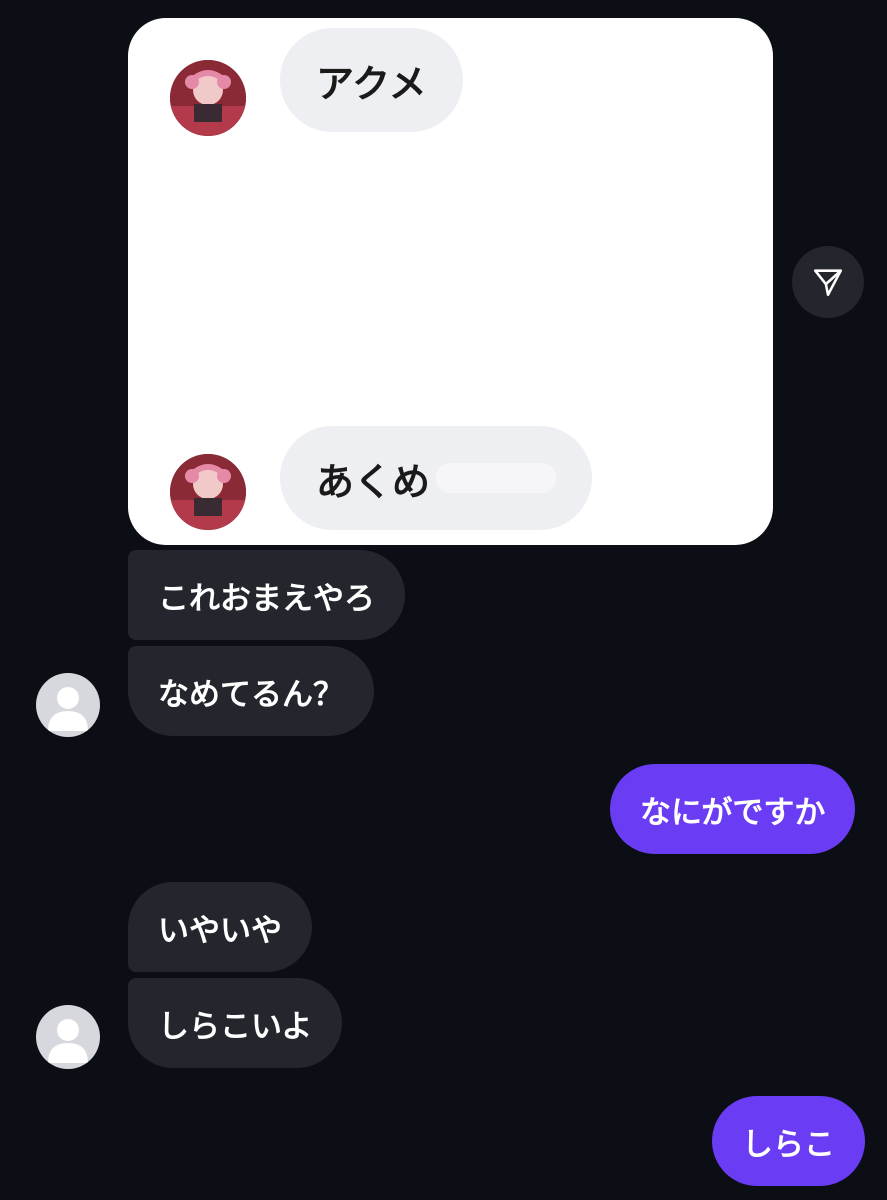 The height and width of the screenshot is (1200, 887). What do you see at coordinates (371, 83) in the screenshot?
I see `shared-post-top-message-text: アクメ` at bounding box center [371, 83].